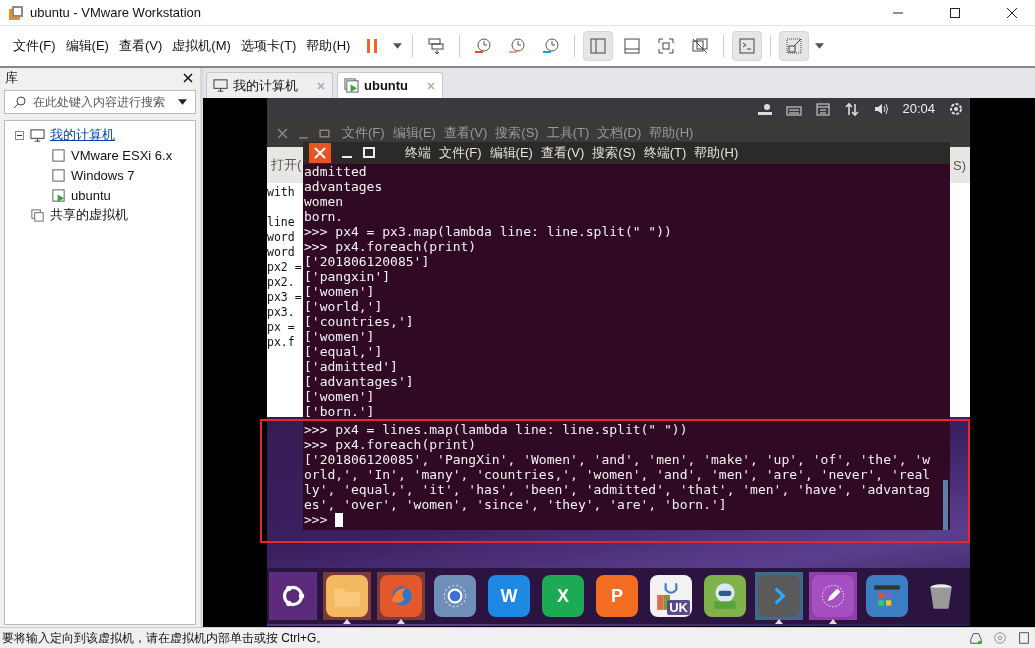 The width and height of the screenshot is (1035, 648). I want to click on keyboard-send-icon, so click(436, 46).